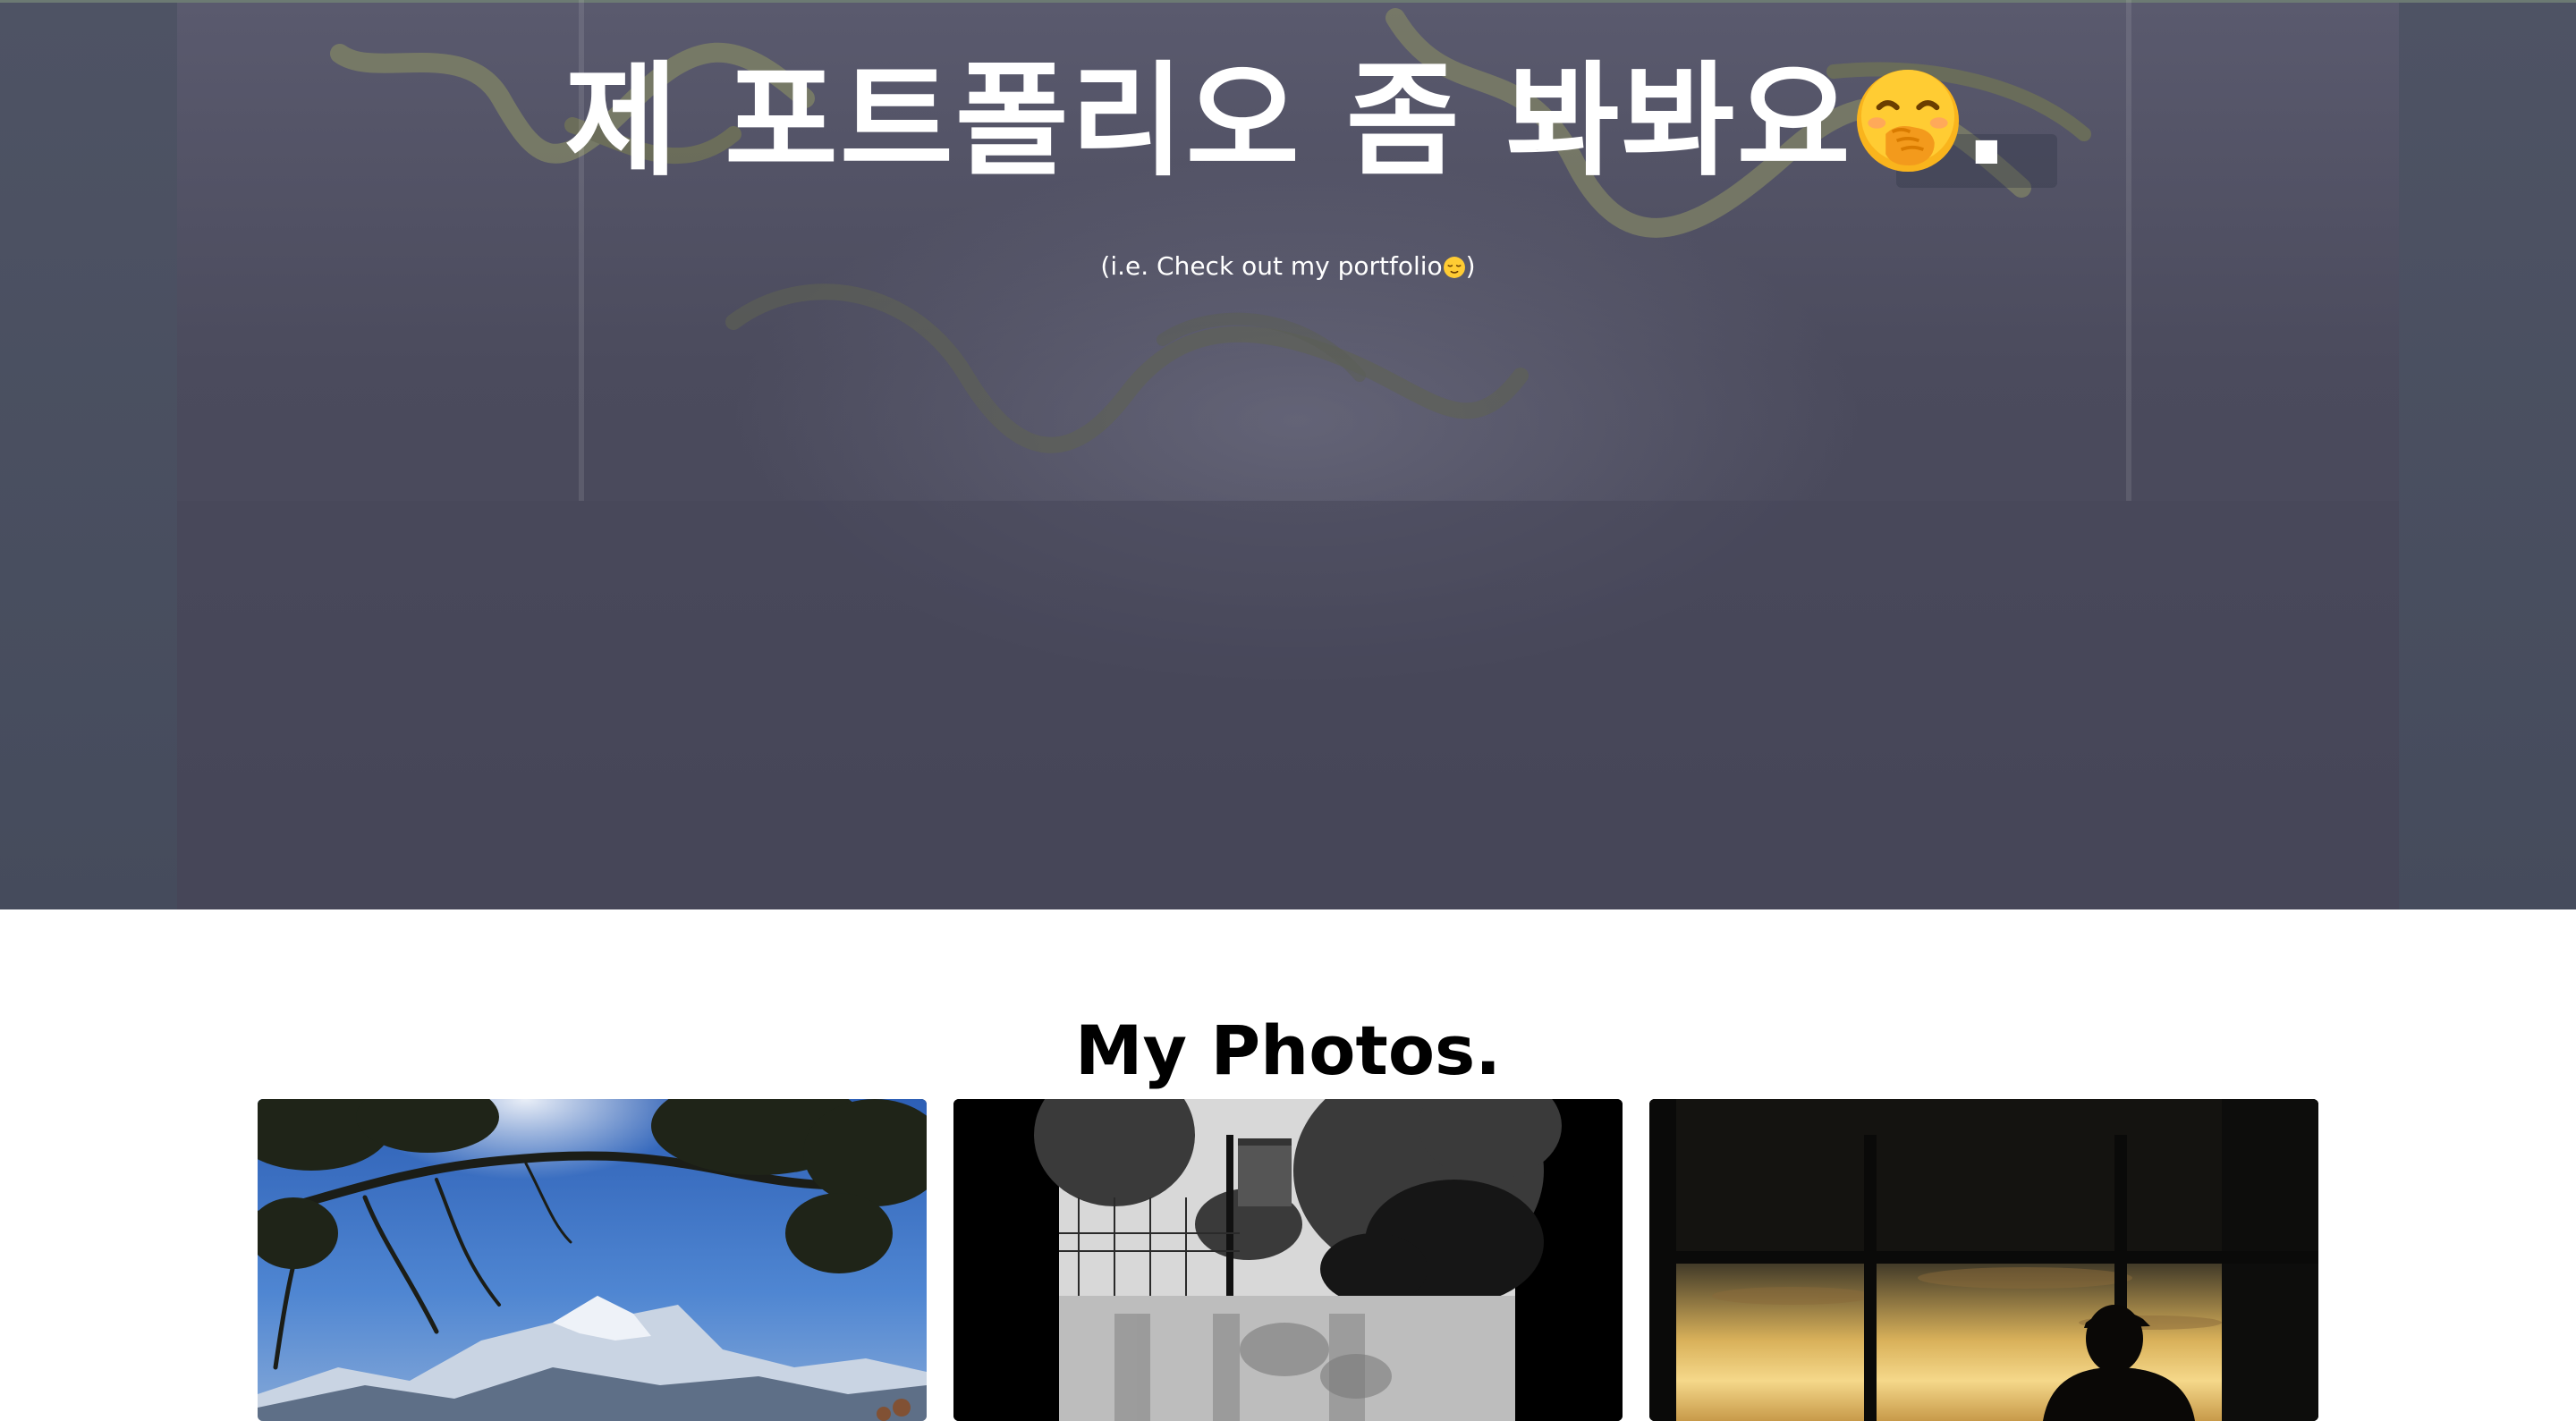 This screenshot has height=1421, width=2576. I want to click on photo-card-mountains, so click(592, 1260).